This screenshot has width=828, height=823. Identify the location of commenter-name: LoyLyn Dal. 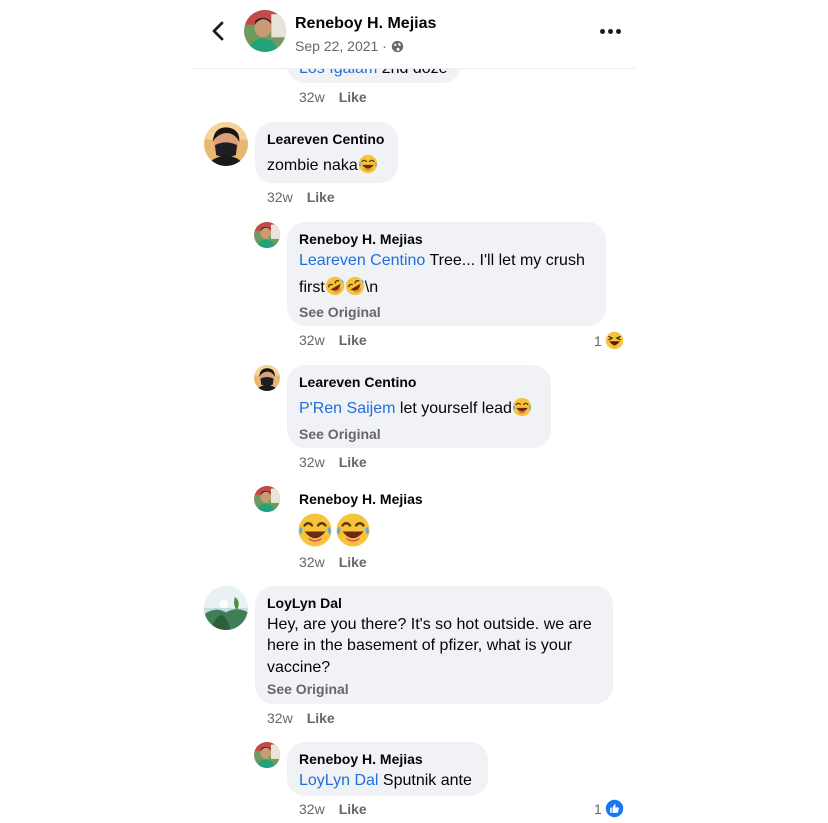
(304, 603).